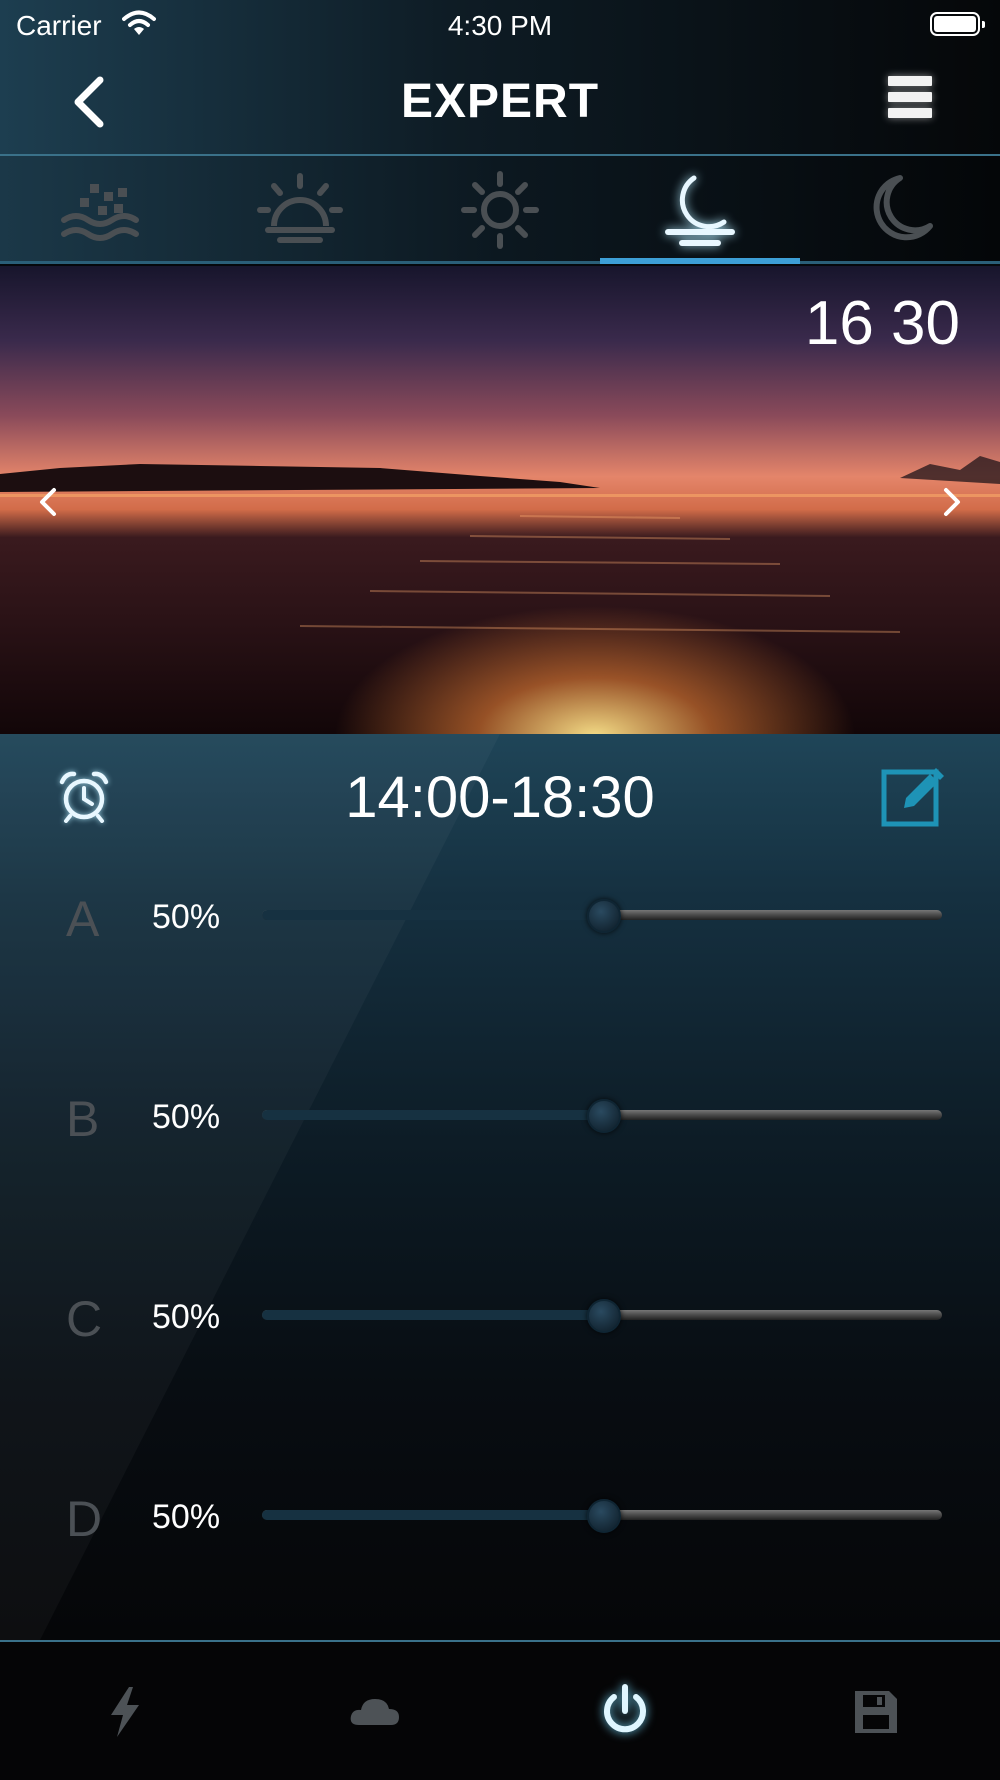 Image resolution: width=1000 pixels, height=1780 pixels. I want to click on edit-button, so click(913, 795).